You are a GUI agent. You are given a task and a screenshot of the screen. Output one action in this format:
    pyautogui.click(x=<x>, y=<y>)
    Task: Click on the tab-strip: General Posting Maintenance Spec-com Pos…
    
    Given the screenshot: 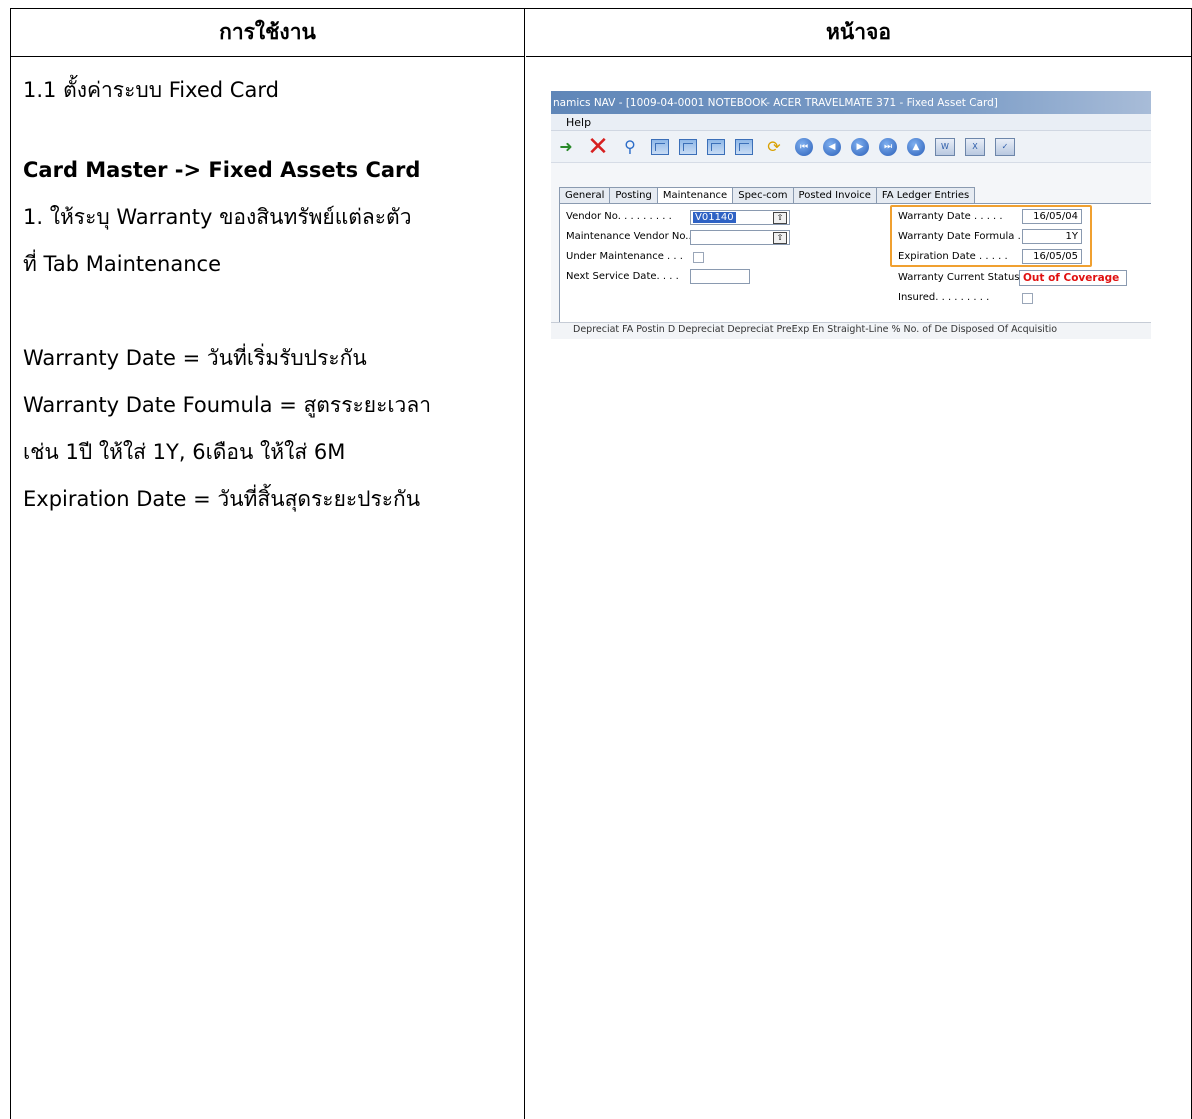 What is the action you would take?
    pyautogui.click(x=855, y=195)
    